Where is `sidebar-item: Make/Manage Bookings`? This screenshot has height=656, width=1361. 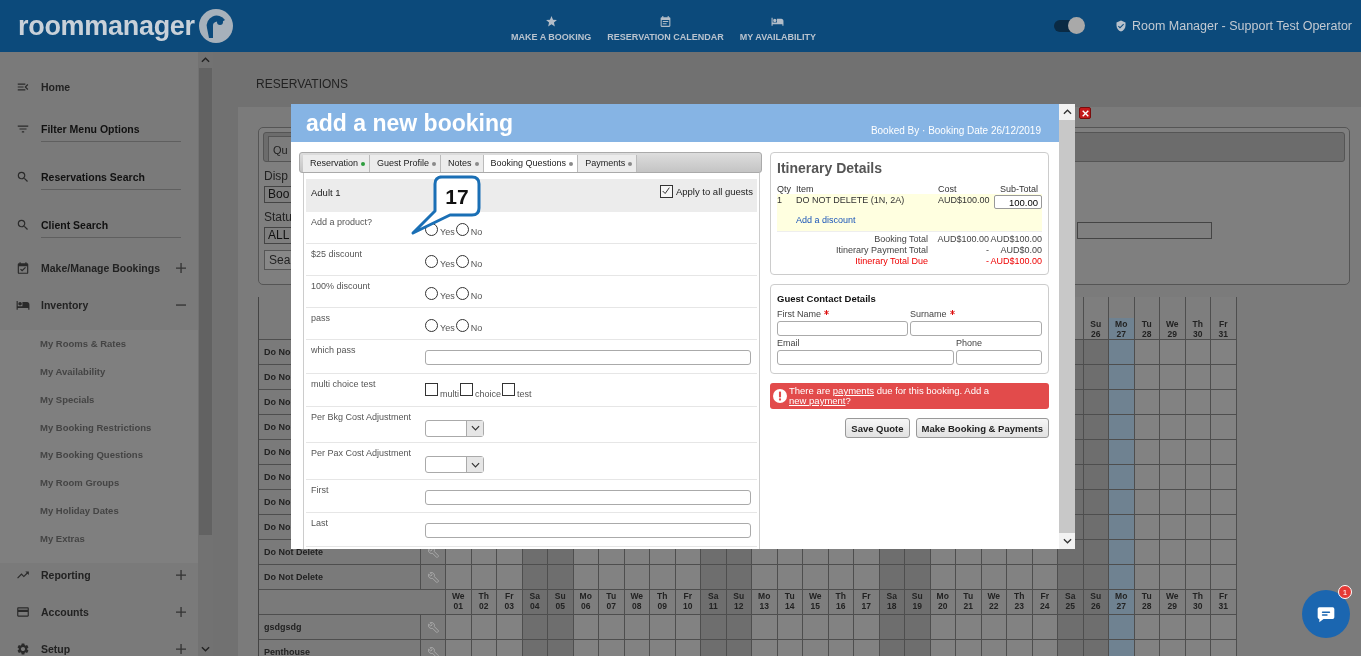
sidebar-item: Make/Manage Bookings is located at coordinates (99, 274).